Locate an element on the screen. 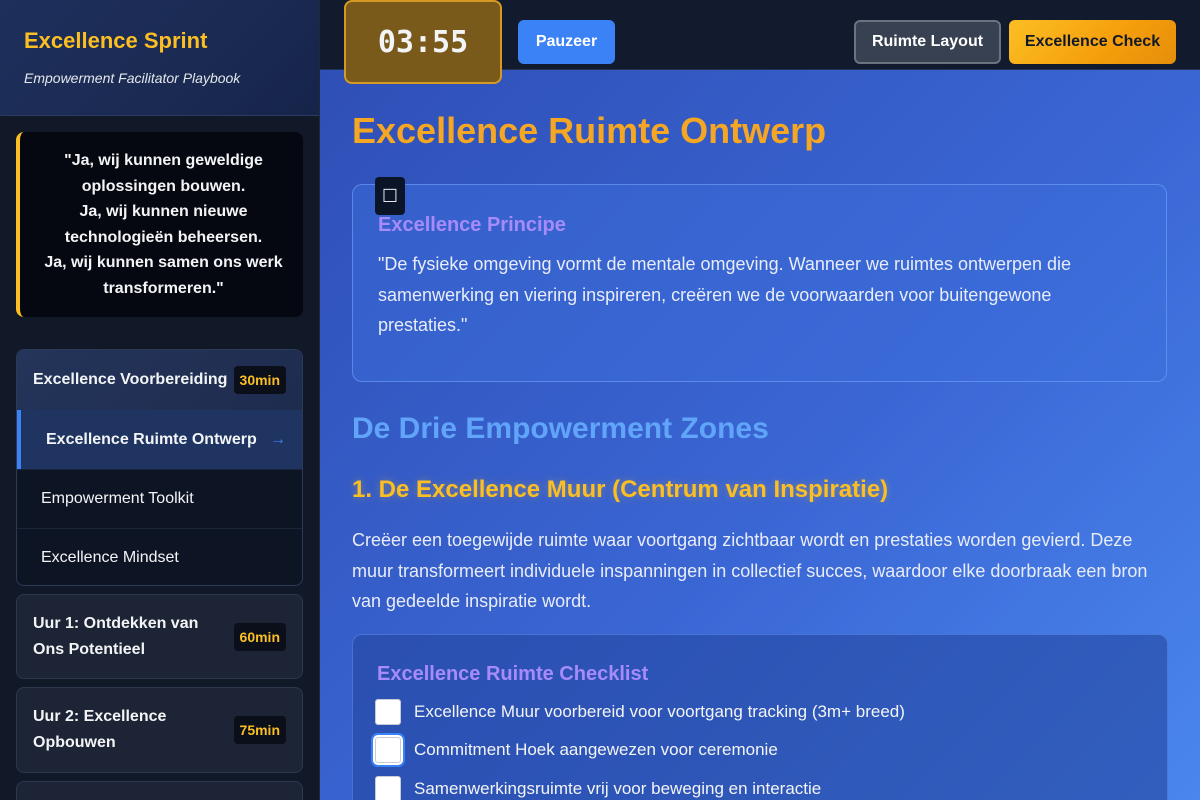 This screenshot has width=1200, height=800. quote-line: transformeren." is located at coordinates (163, 288).